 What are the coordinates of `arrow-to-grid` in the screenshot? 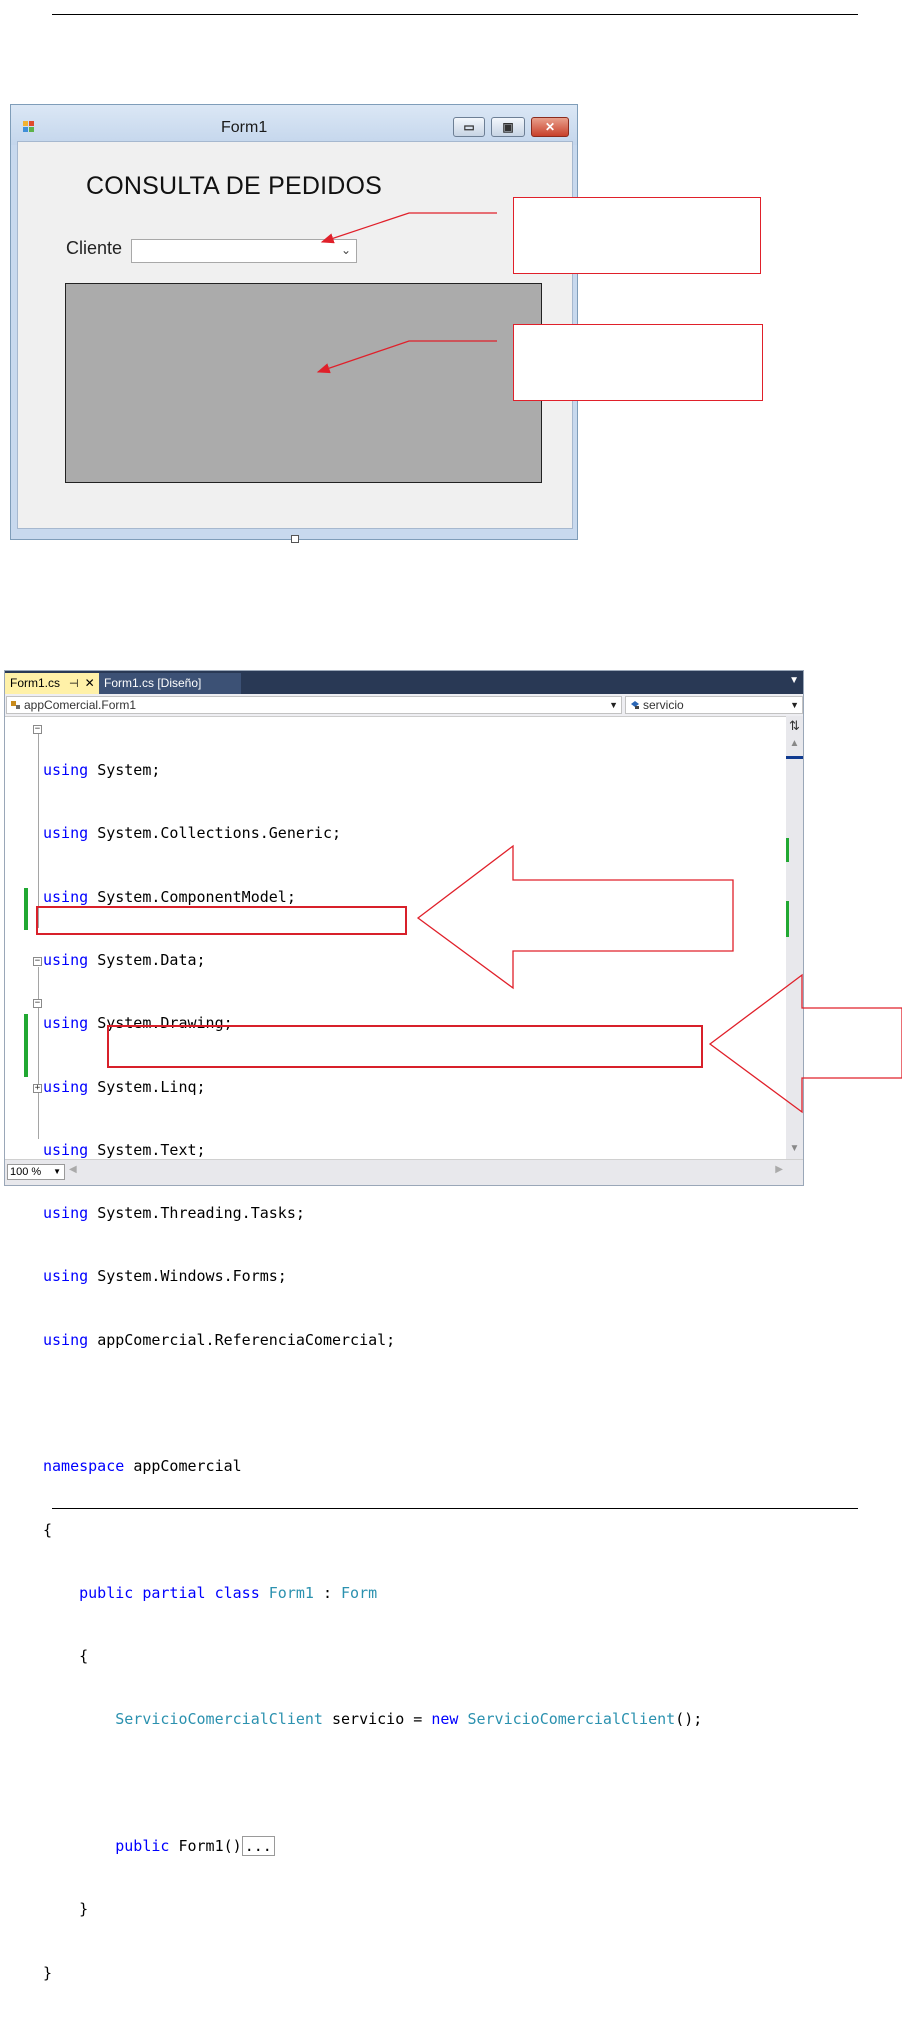 It's located at (406, 357).